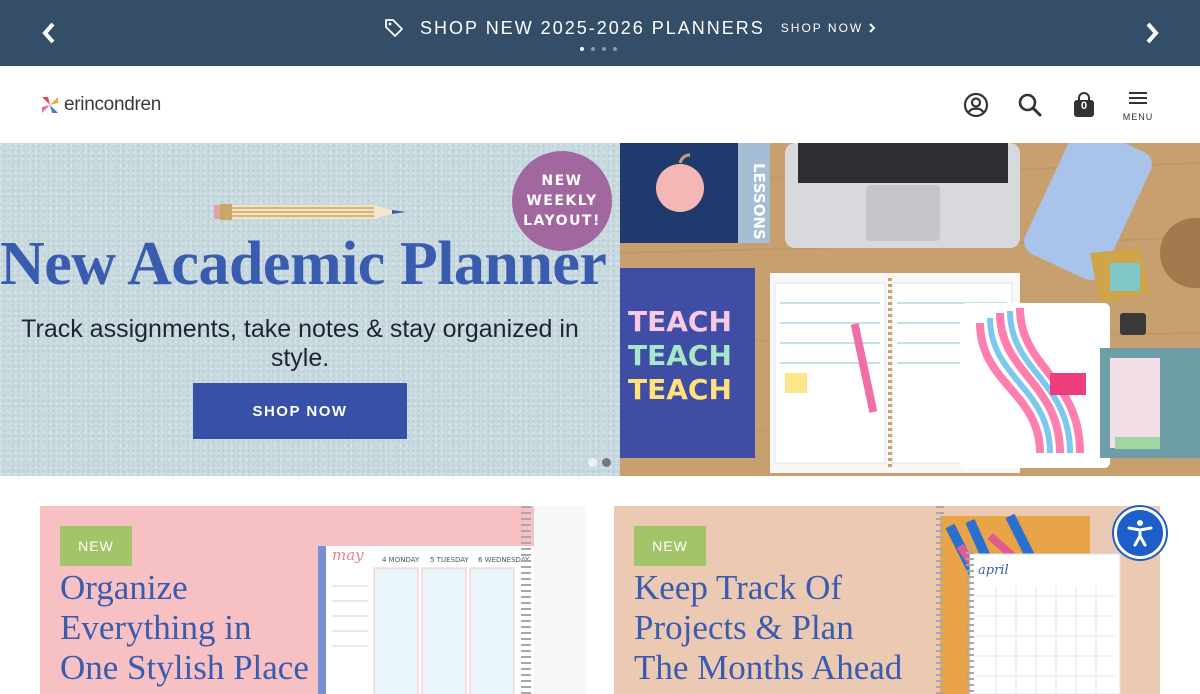 The width and height of the screenshot is (1200, 694). Describe the element at coordinates (310, 212) in the screenshot. I see `pencil-illustration` at that location.